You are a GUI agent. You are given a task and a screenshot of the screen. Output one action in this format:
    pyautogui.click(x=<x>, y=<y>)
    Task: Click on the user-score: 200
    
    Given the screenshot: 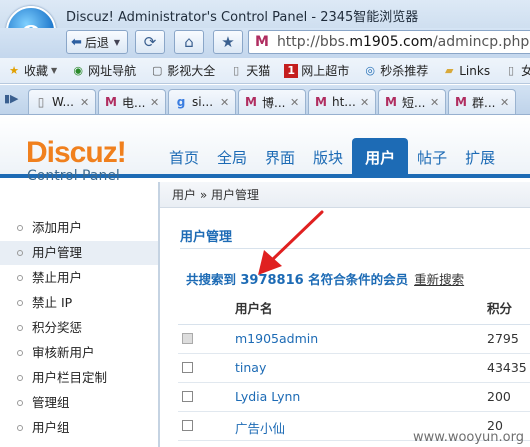 What is the action you would take?
    pyautogui.click(x=499, y=396)
    